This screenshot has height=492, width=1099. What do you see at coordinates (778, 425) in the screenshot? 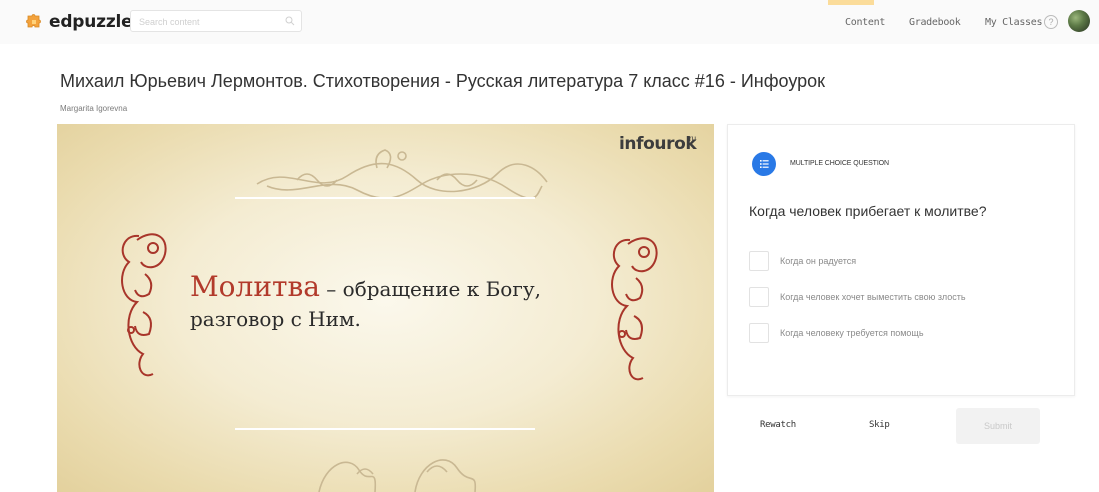
I see `rewatch-button: Rewatch` at bounding box center [778, 425].